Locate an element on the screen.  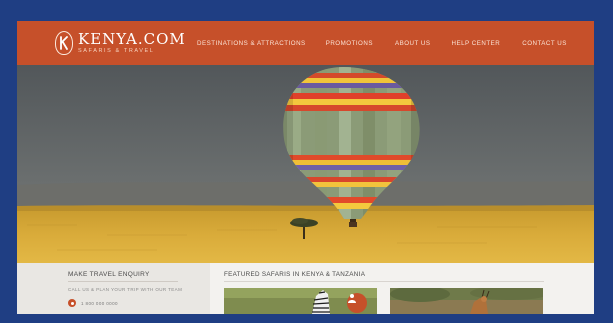
nav-help-center: HELP CENTER is located at coordinates (476, 43).